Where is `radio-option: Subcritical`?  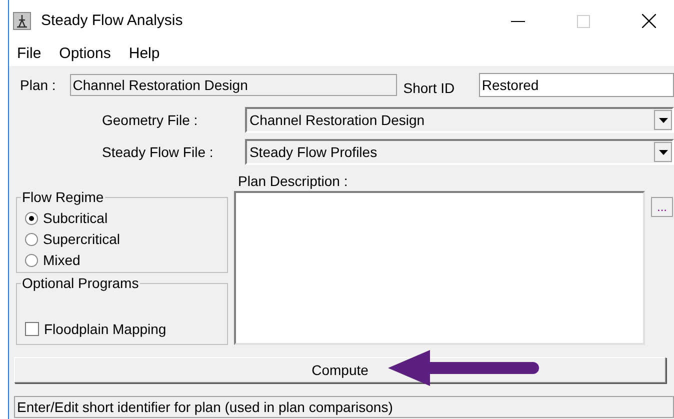 radio-option: Subcritical is located at coordinates (126, 218).